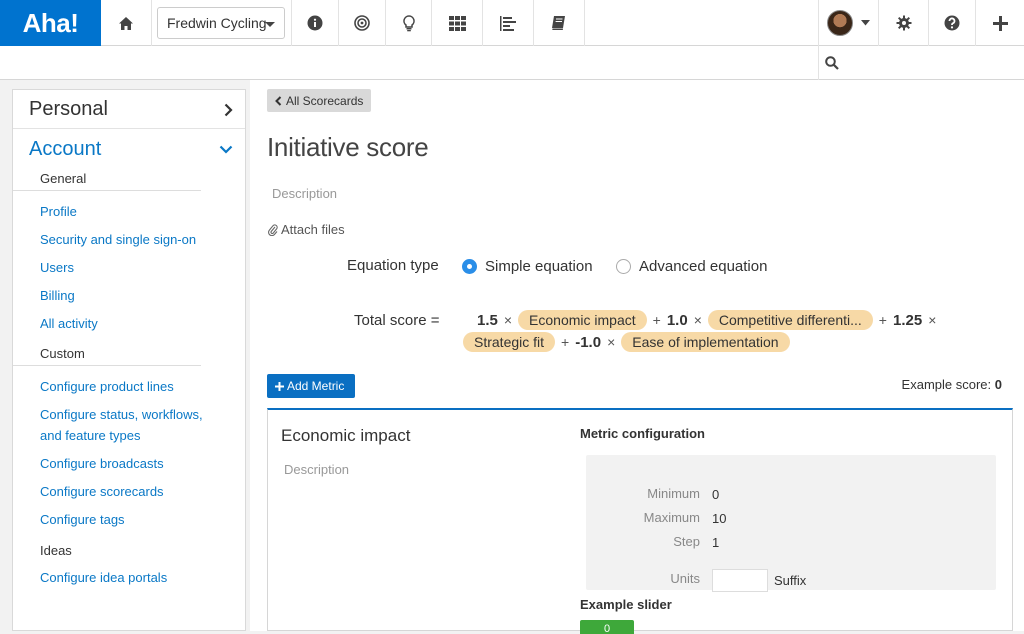  I want to click on metric-pill: Ease of implementation, so click(705, 342).